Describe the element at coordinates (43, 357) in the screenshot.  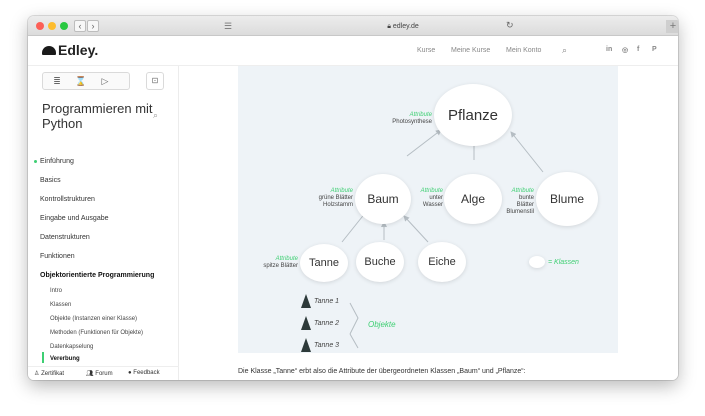
I see `current-lesson-indicator` at that location.